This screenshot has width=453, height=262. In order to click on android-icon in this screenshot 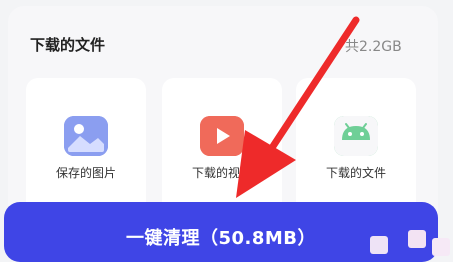, I will do `click(356, 136)`.